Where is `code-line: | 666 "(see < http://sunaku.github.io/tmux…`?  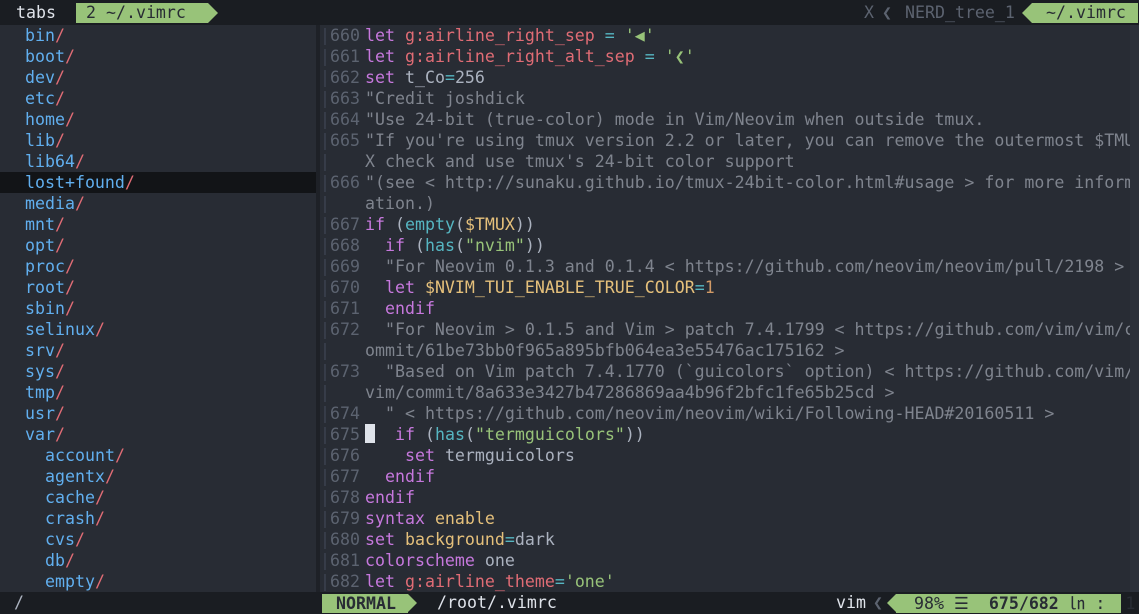 code-line: | 666 "(see < http://sunaku.github.io/tmux… is located at coordinates (729, 182).